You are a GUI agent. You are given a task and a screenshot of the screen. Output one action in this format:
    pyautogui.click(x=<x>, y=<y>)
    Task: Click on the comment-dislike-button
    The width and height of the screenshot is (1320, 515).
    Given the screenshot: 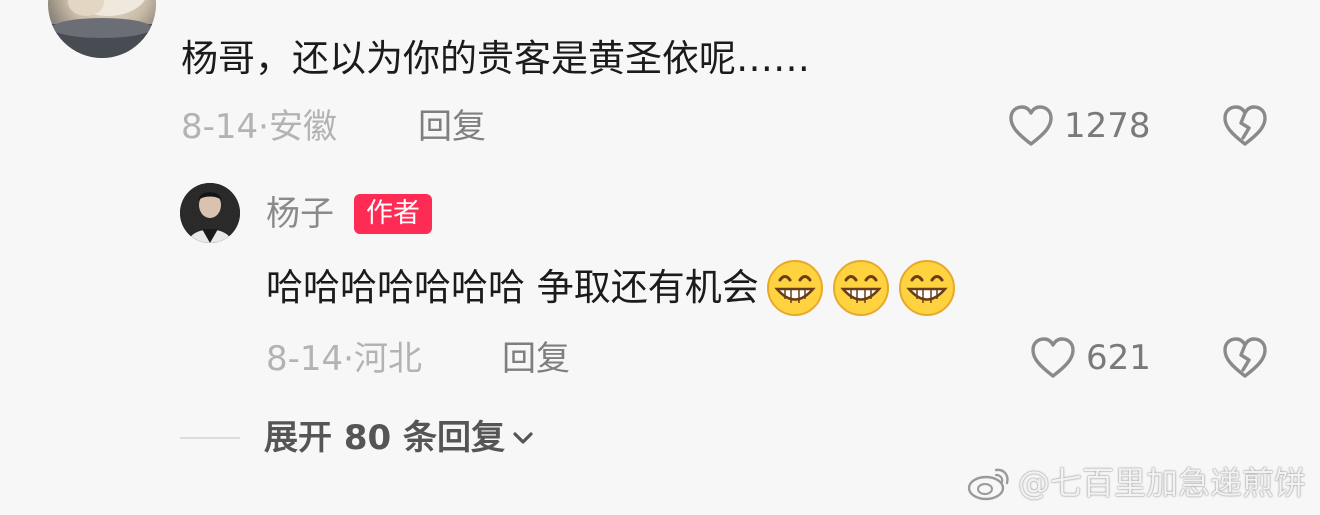 What is the action you would take?
    pyautogui.click(x=1245, y=126)
    